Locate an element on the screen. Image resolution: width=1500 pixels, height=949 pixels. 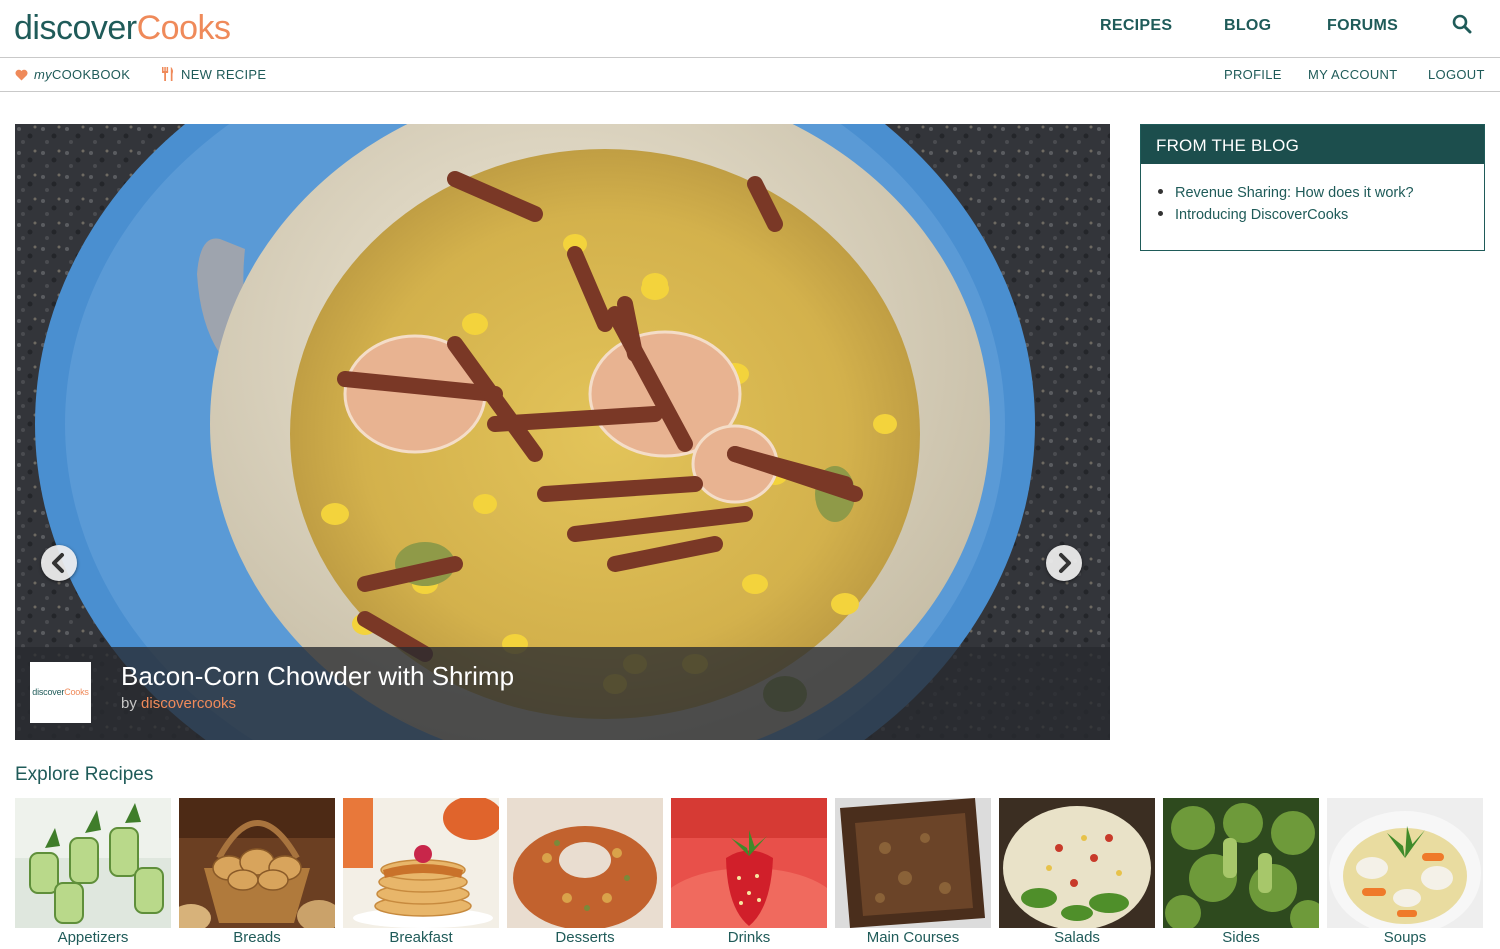
avatar-logo-part2: Cooks is located at coordinates (76, 692).